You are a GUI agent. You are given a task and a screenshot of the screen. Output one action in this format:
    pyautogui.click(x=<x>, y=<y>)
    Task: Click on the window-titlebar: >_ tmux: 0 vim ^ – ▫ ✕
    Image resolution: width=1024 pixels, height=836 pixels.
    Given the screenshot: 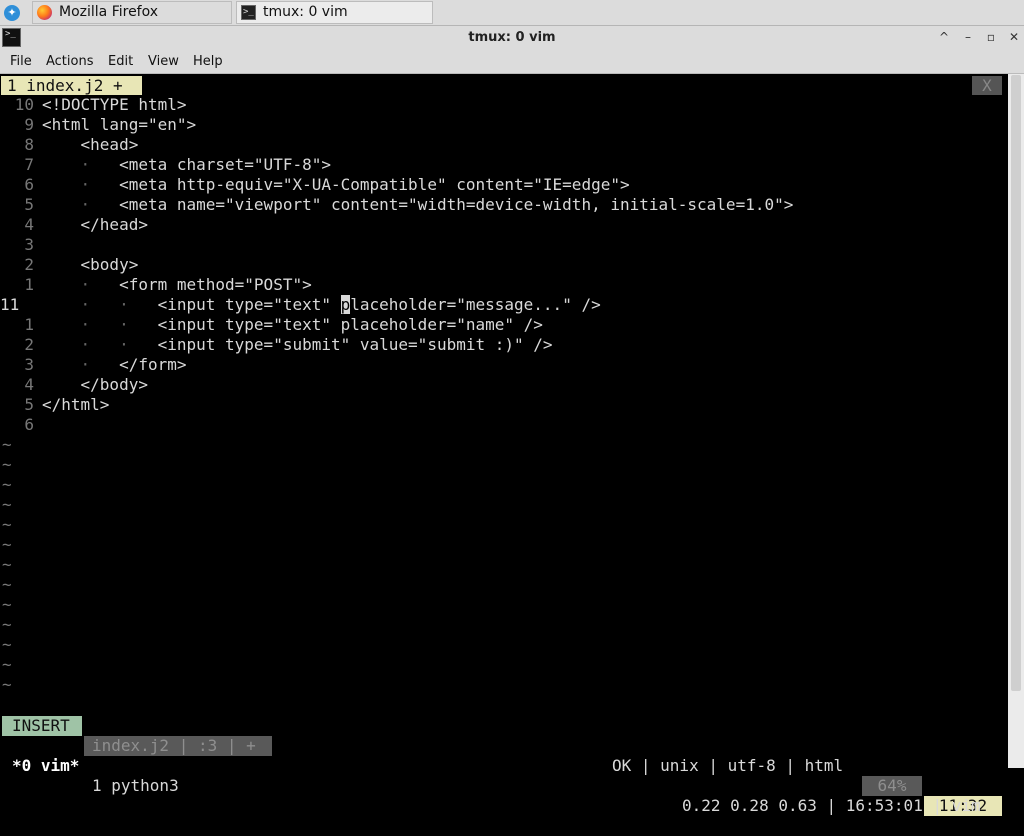 What is the action you would take?
    pyautogui.click(x=512, y=38)
    